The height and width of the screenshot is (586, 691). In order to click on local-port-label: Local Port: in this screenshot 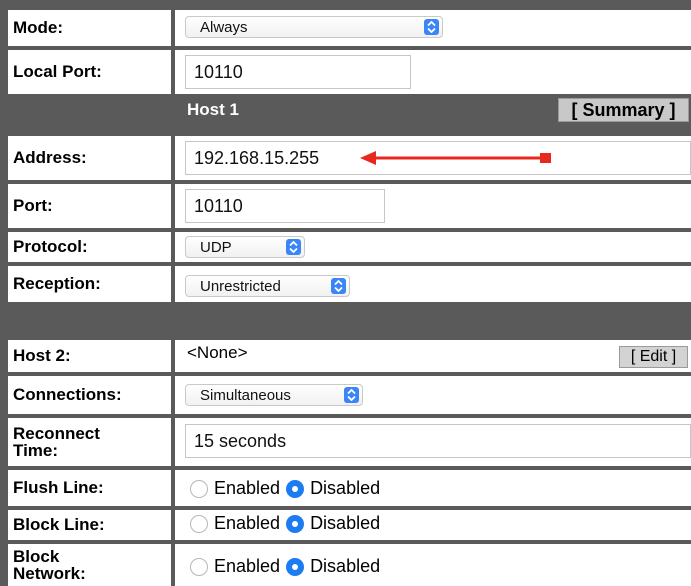, I will do `click(89, 72)`.